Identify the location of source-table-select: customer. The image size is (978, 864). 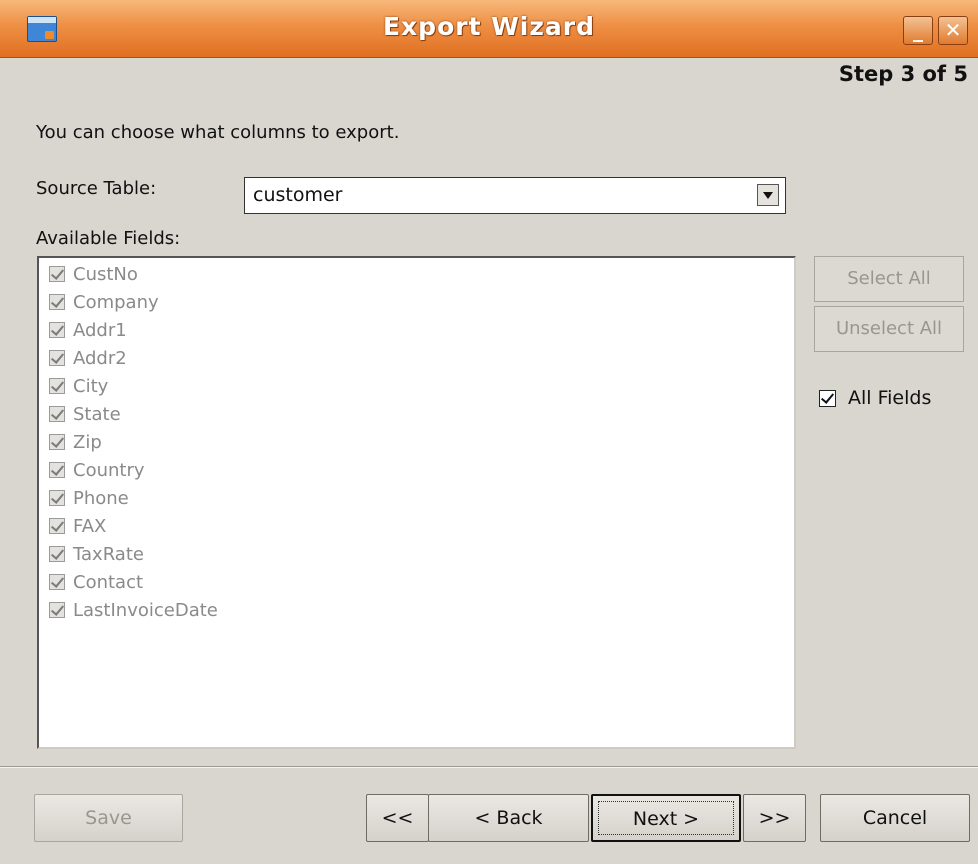
(515, 195).